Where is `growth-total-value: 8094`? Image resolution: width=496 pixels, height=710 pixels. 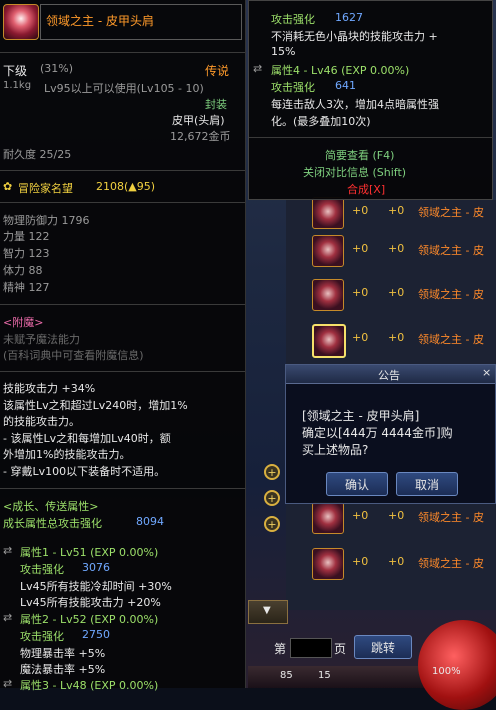
growth-total-value: 8094 is located at coordinates (150, 521).